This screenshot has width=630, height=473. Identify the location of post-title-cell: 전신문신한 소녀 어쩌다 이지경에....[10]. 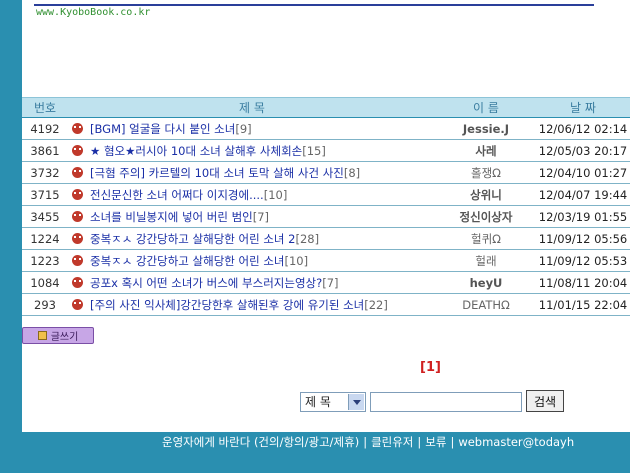
(252, 194).